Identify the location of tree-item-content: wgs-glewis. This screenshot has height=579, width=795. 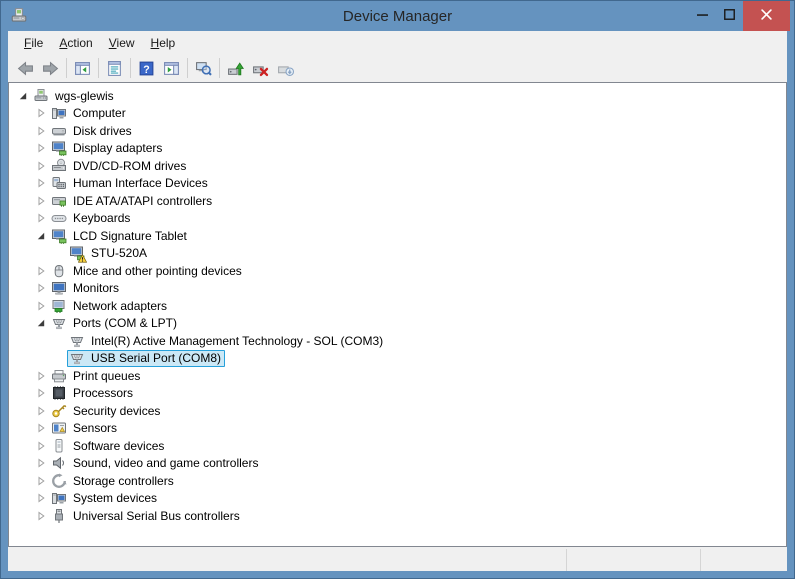
(74, 95).